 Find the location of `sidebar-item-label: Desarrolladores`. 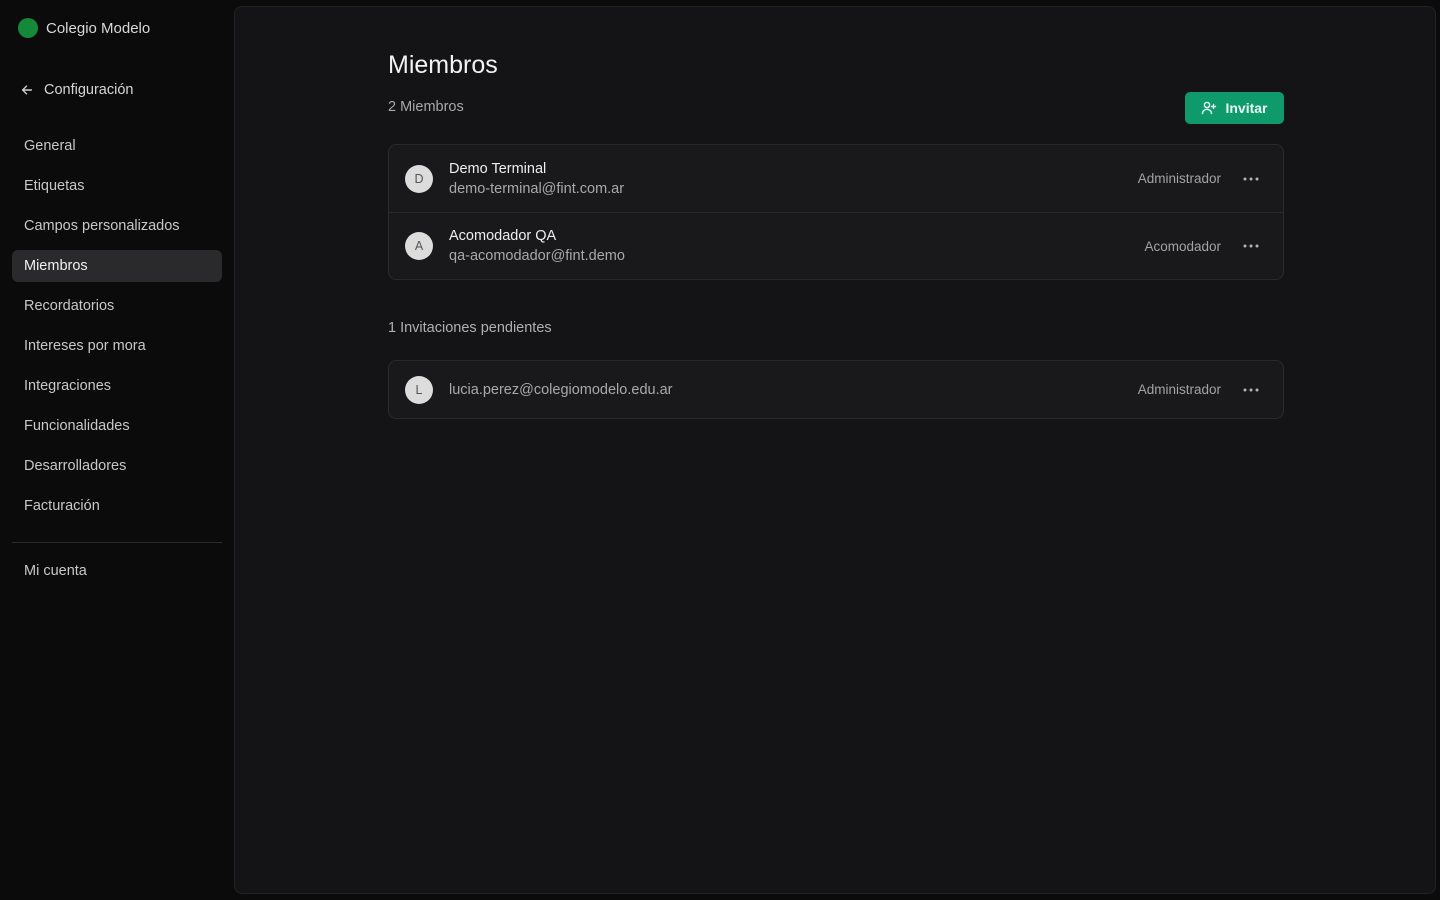

sidebar-item-label: Desarrolladores is located at coordinates (75, 466).